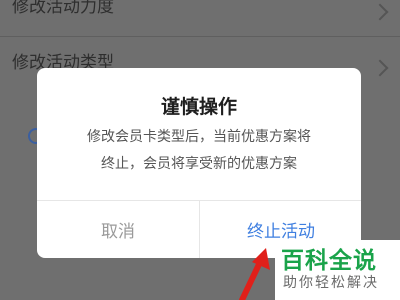  What do you see at coordinates (199, 137) in the screenshot?
I see `dialog-message-line: 修改会员卡类型后，当前优惠方案将` at bounding box center [199, 137].